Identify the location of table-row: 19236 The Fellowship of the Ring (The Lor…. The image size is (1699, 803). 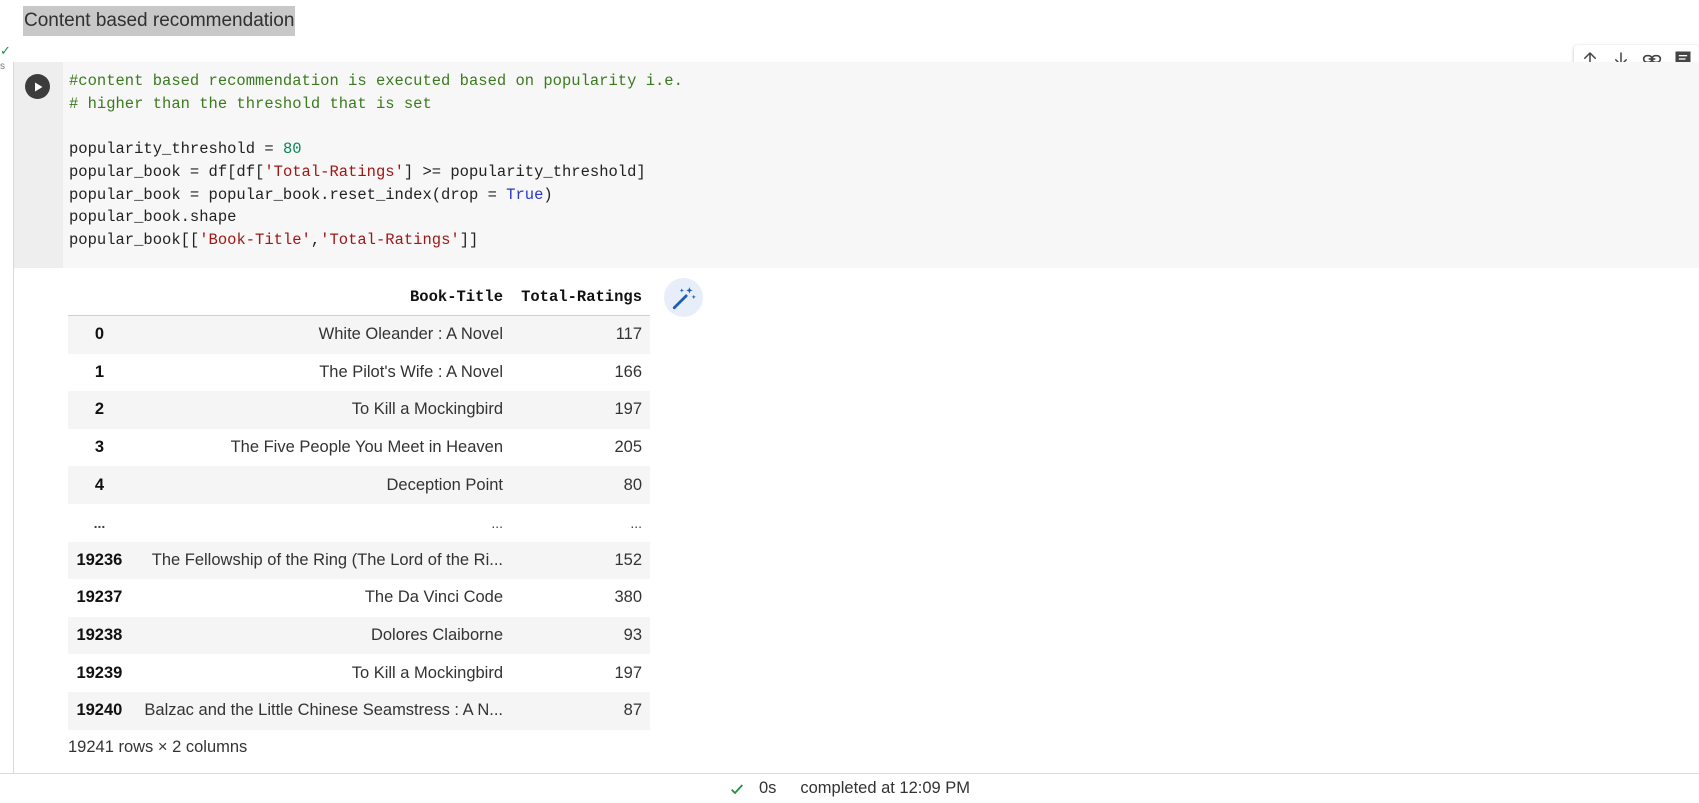
(359, 560).